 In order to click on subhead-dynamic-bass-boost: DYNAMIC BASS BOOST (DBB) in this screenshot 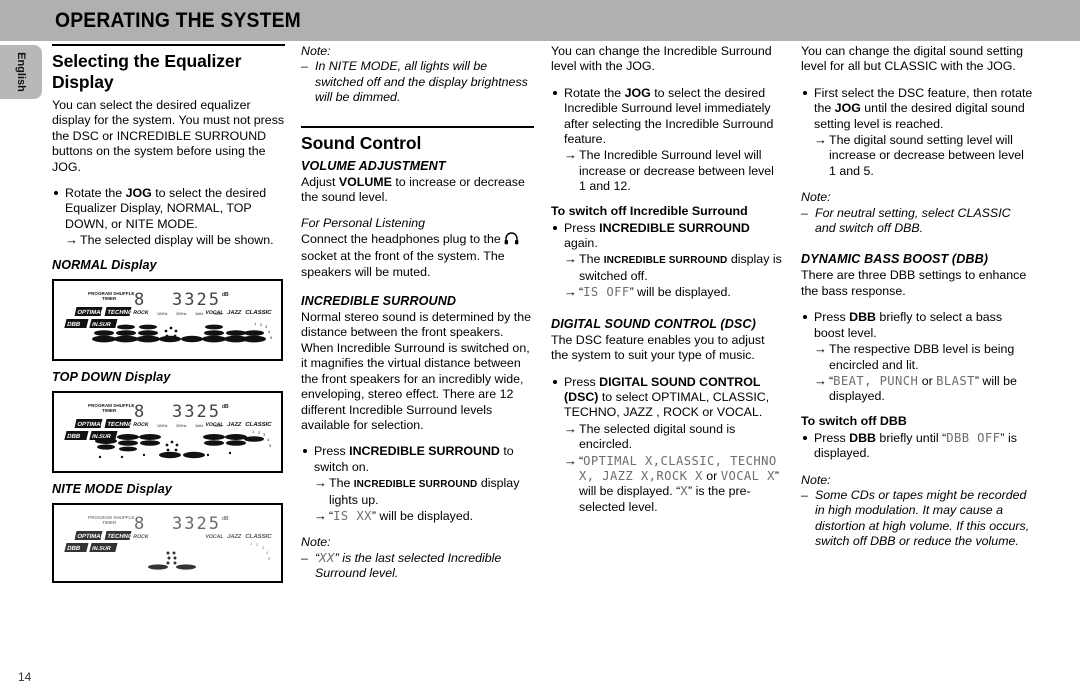, I will do `click(895, 259)`.